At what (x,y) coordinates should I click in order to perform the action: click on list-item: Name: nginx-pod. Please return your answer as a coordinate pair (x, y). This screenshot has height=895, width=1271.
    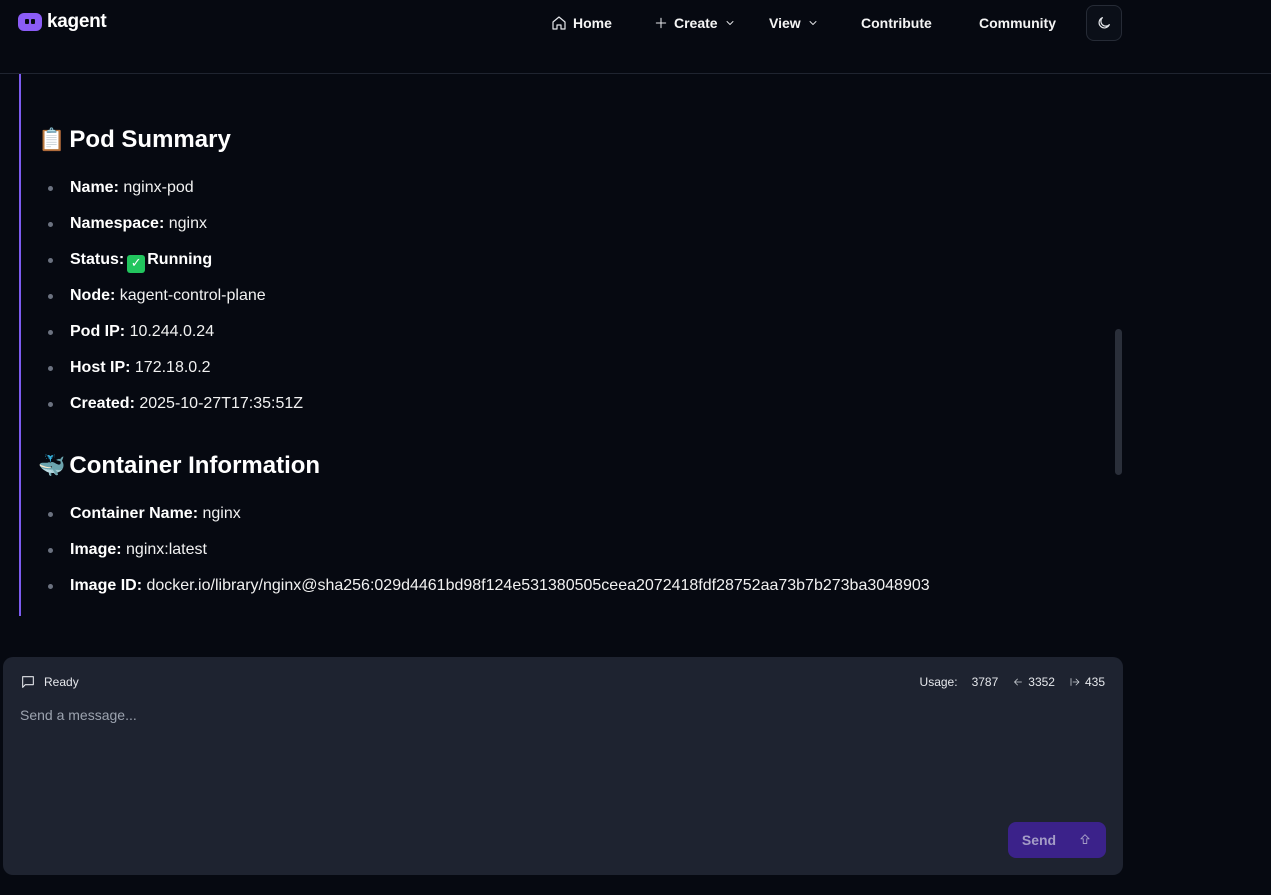
    Looking at the image, I should click on (568, 196).